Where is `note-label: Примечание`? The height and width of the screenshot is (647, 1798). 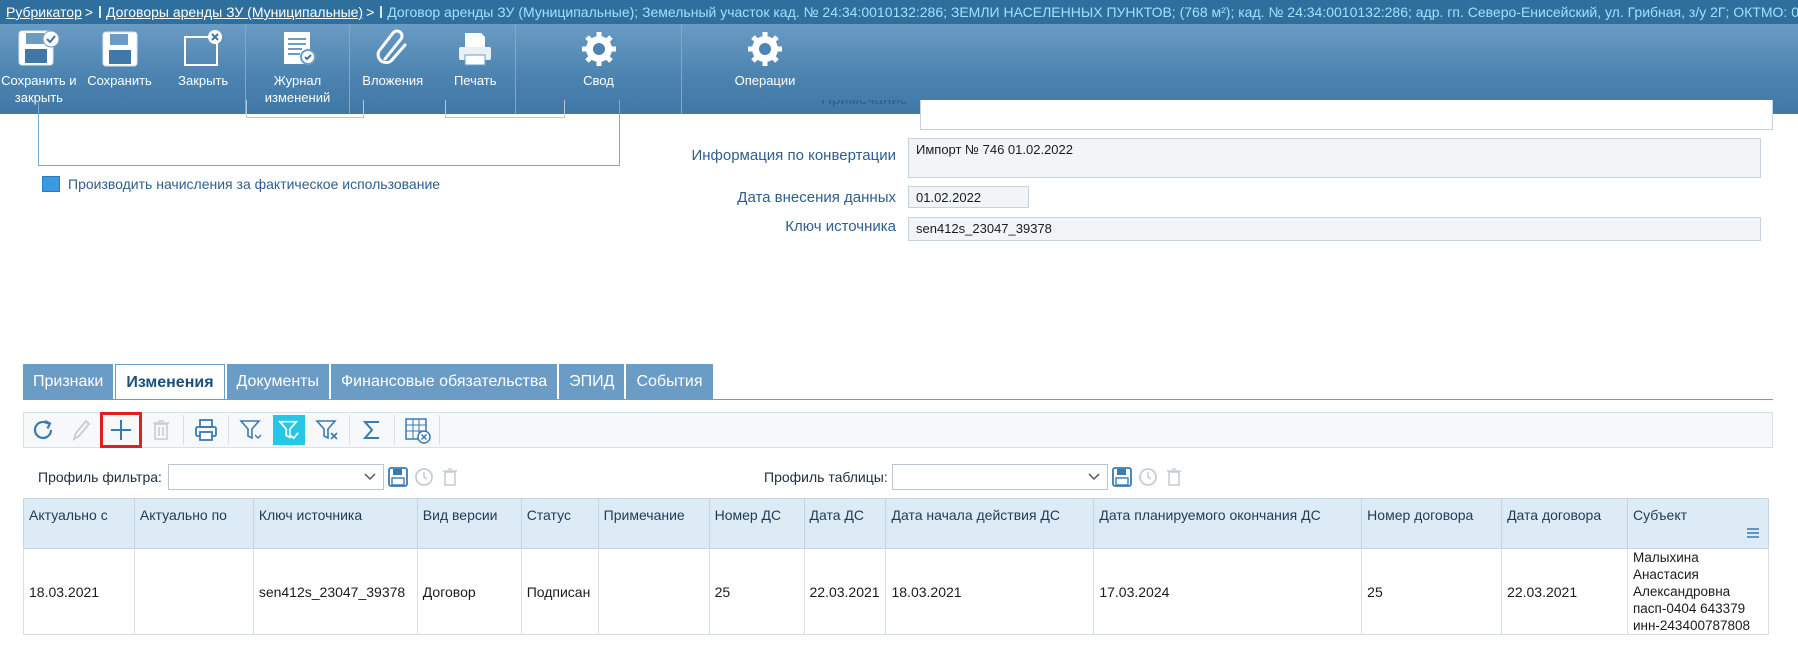 note-label: Примечание is located at coordinates (804, 104).